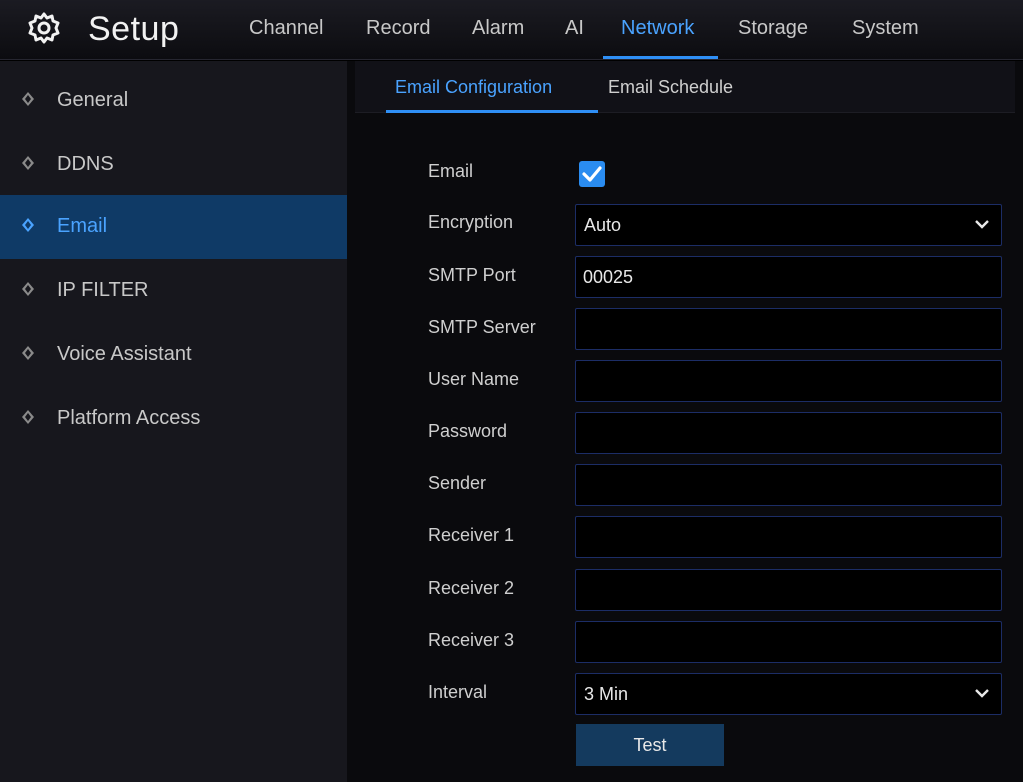  What do you see at coordinates (468, 431) in the screenshot?
I see `password-label: Password` at bounding box center [468, 431].